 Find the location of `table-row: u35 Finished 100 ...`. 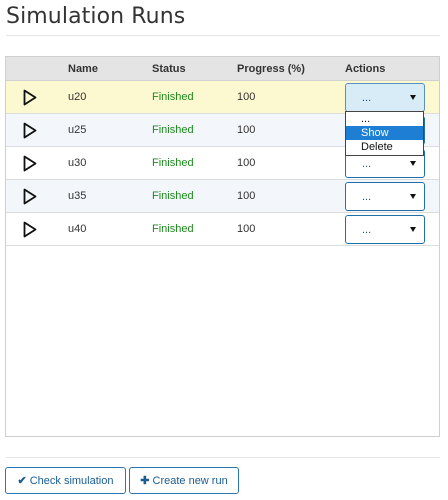

table-row: u35 Finished 100 ... is located at coordinates (222, 196).